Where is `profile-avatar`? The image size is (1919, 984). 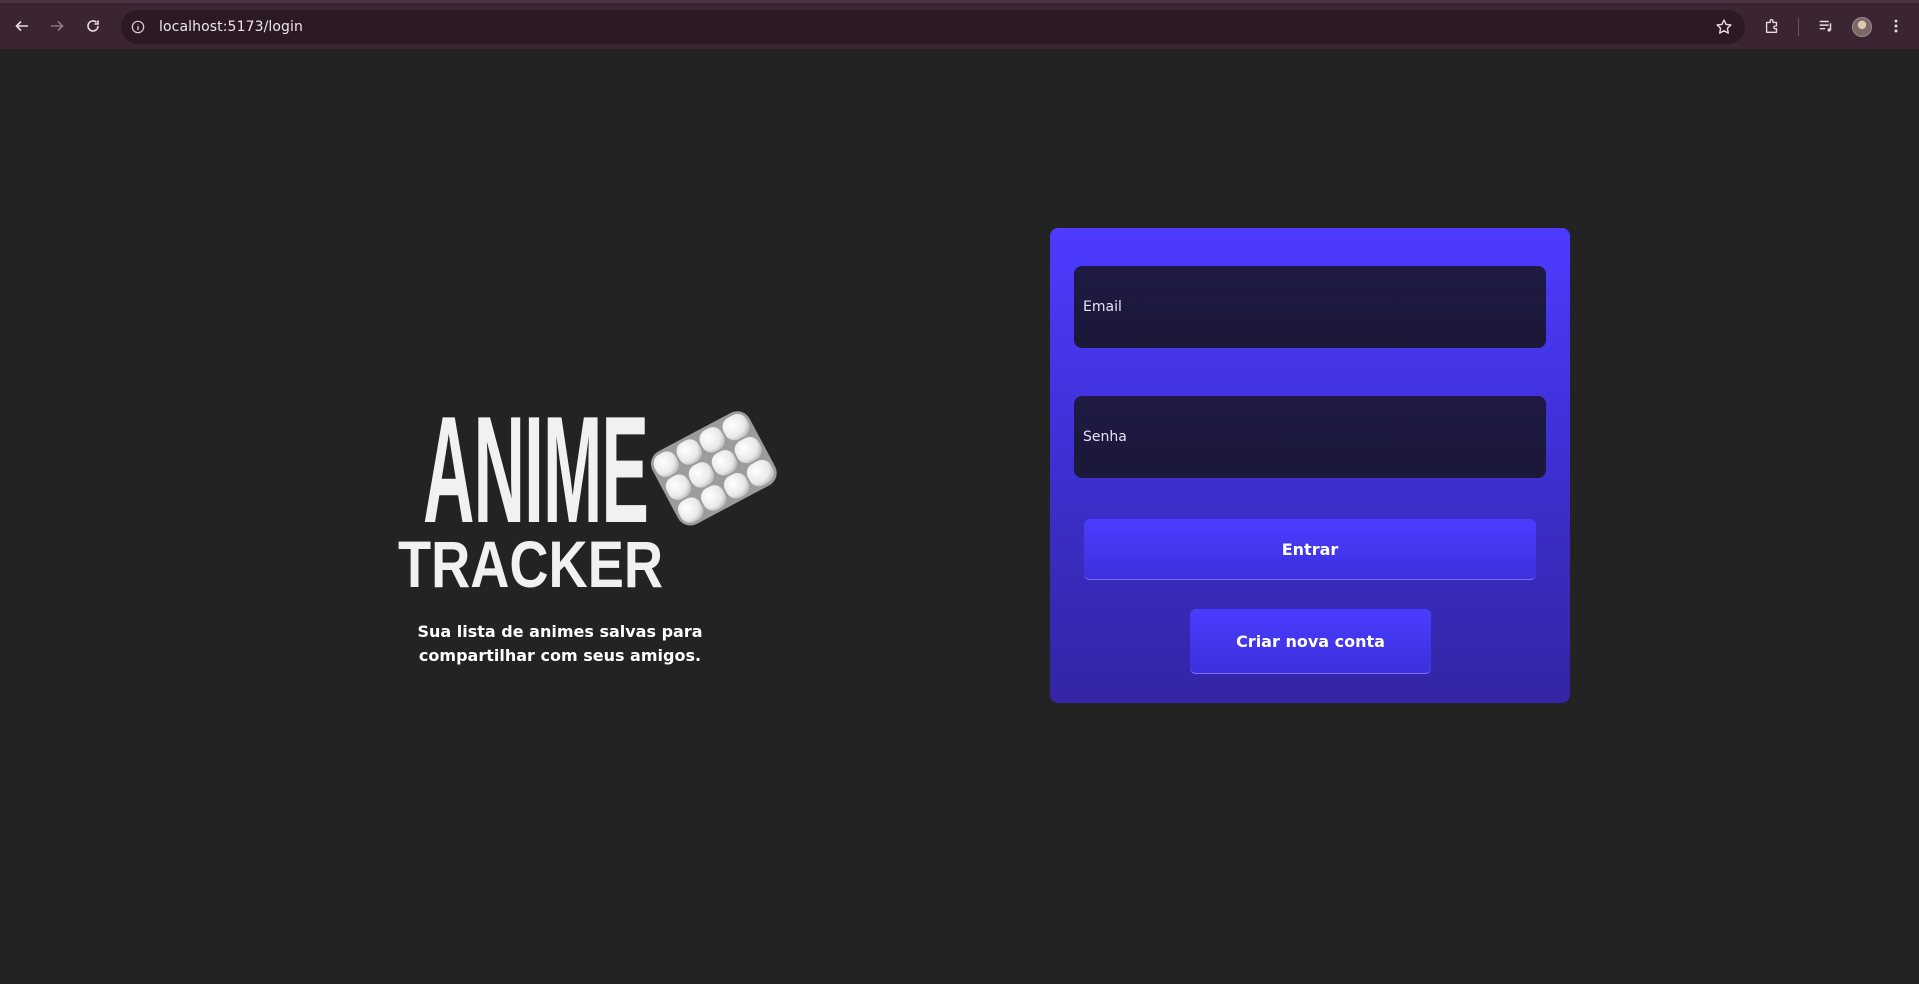
profile-avatar is located at coordinates (1862, 27).